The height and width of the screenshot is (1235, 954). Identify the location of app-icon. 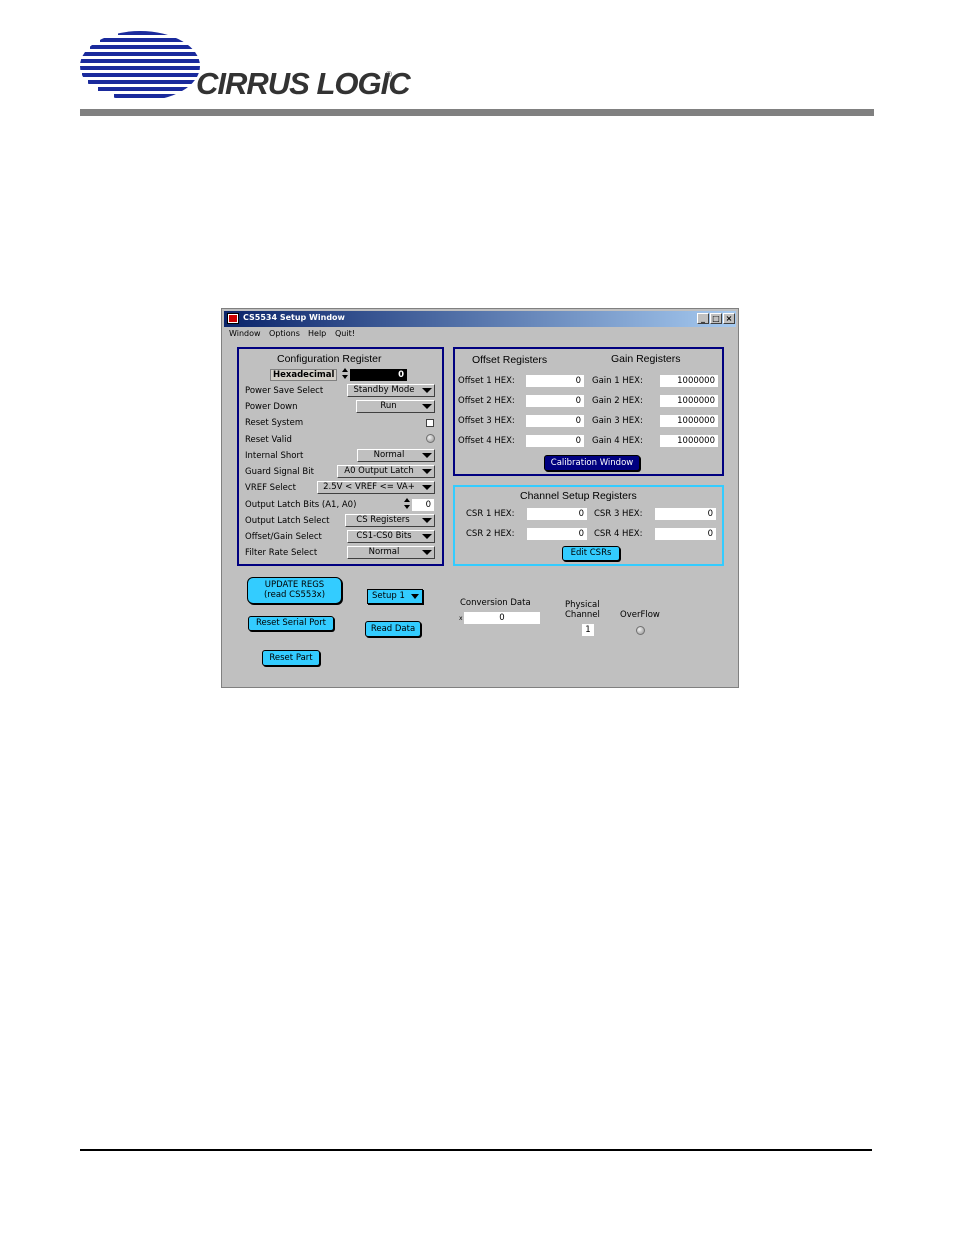
(233, 318).